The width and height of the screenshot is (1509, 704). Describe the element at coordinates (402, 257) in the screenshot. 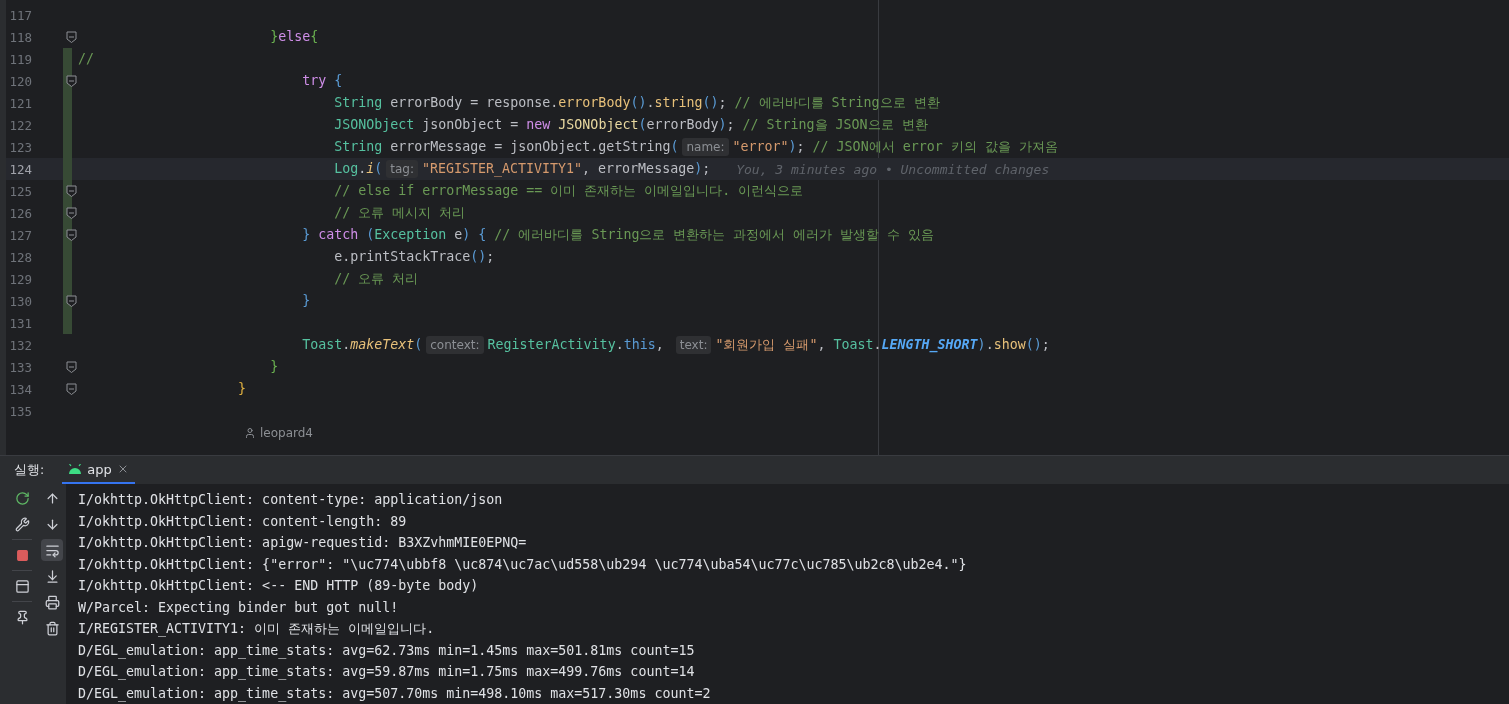

I see `code-token: e.printStackTrace` at that location.